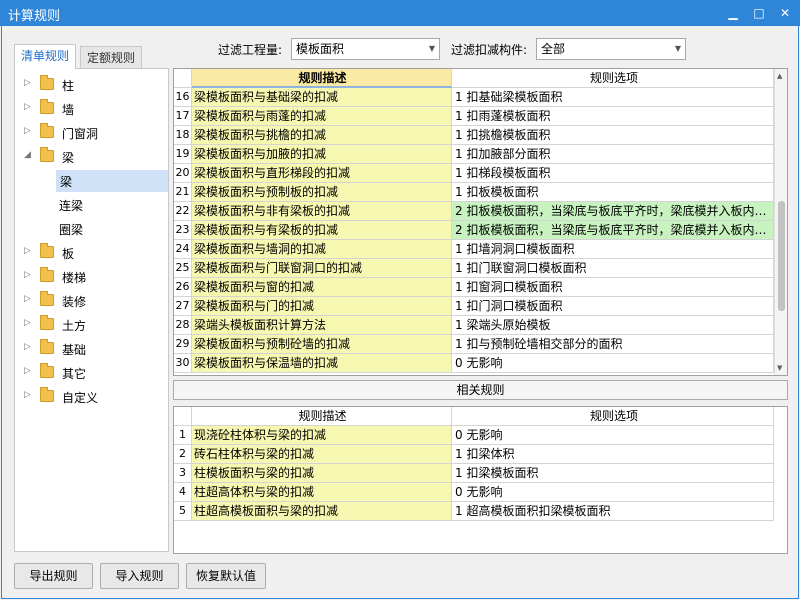 Image resolution: width=800 pixels, height=600 pixels. I want to click on tree-item-label: 楼梯, so click(74, 278).